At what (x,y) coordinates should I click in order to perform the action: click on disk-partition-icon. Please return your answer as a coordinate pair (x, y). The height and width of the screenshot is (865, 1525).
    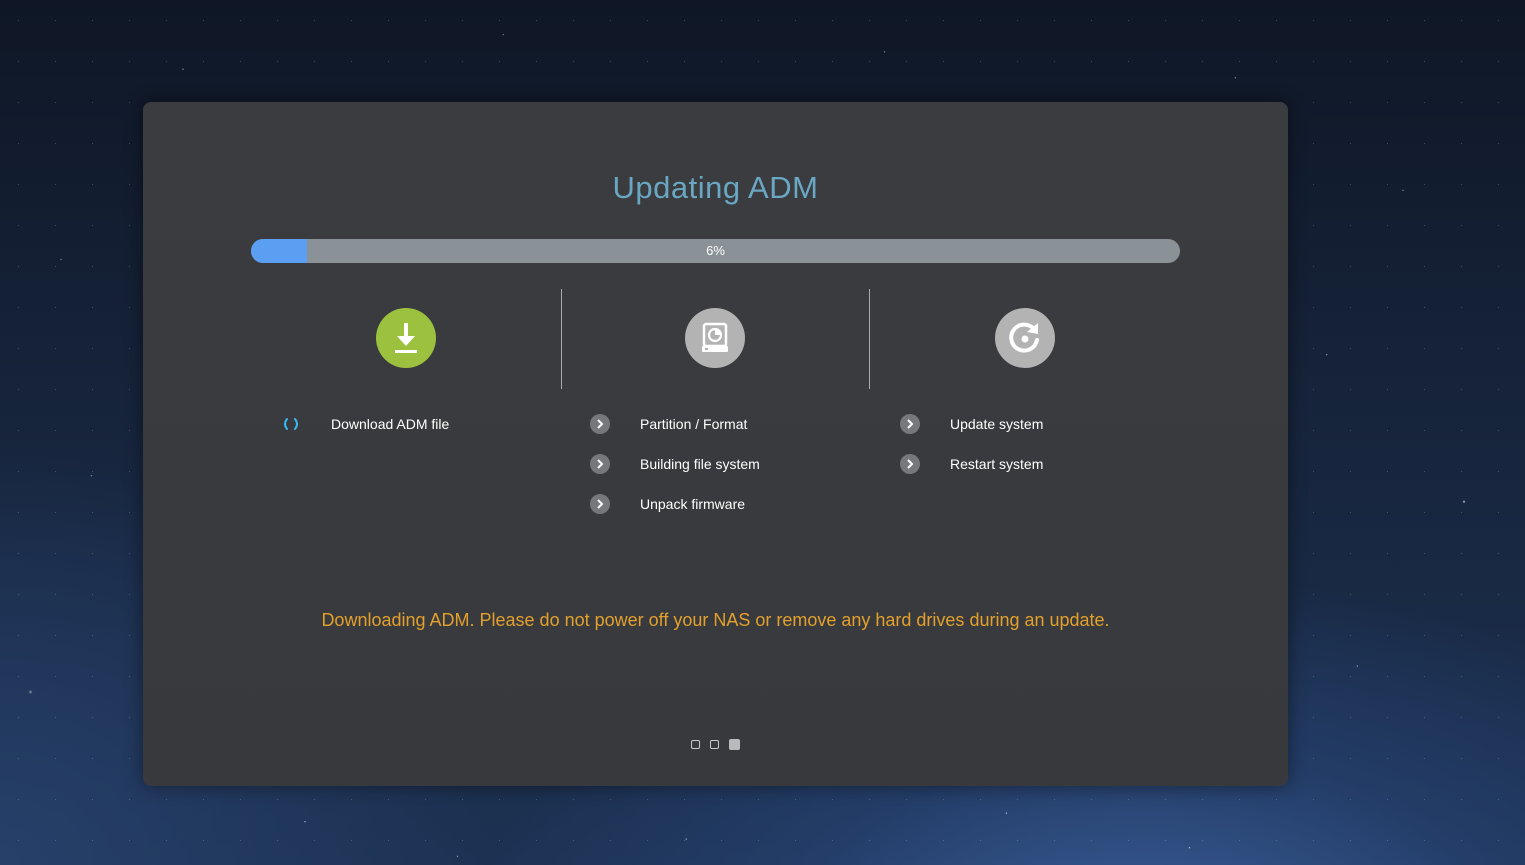
    Looking at the image, I should click on (715, 337).